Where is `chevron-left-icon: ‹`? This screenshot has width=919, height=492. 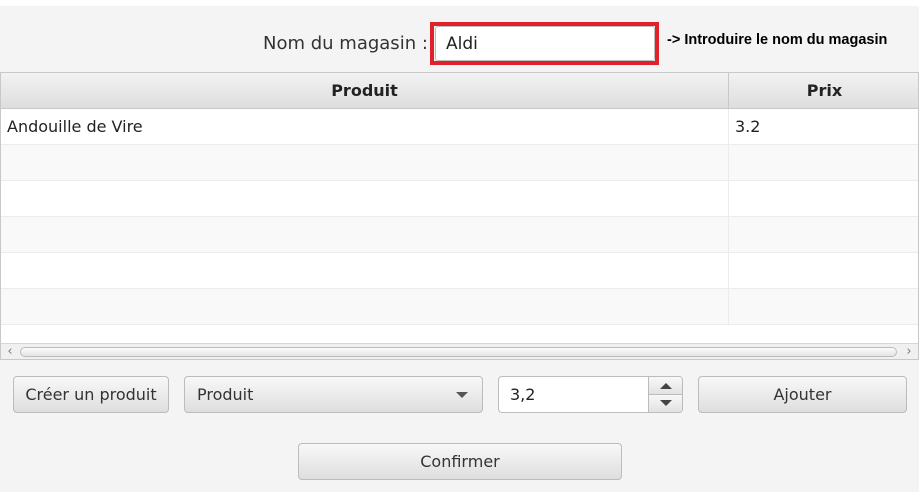
chevron-left-icon: ‹ is located at coordinates (10, 351).